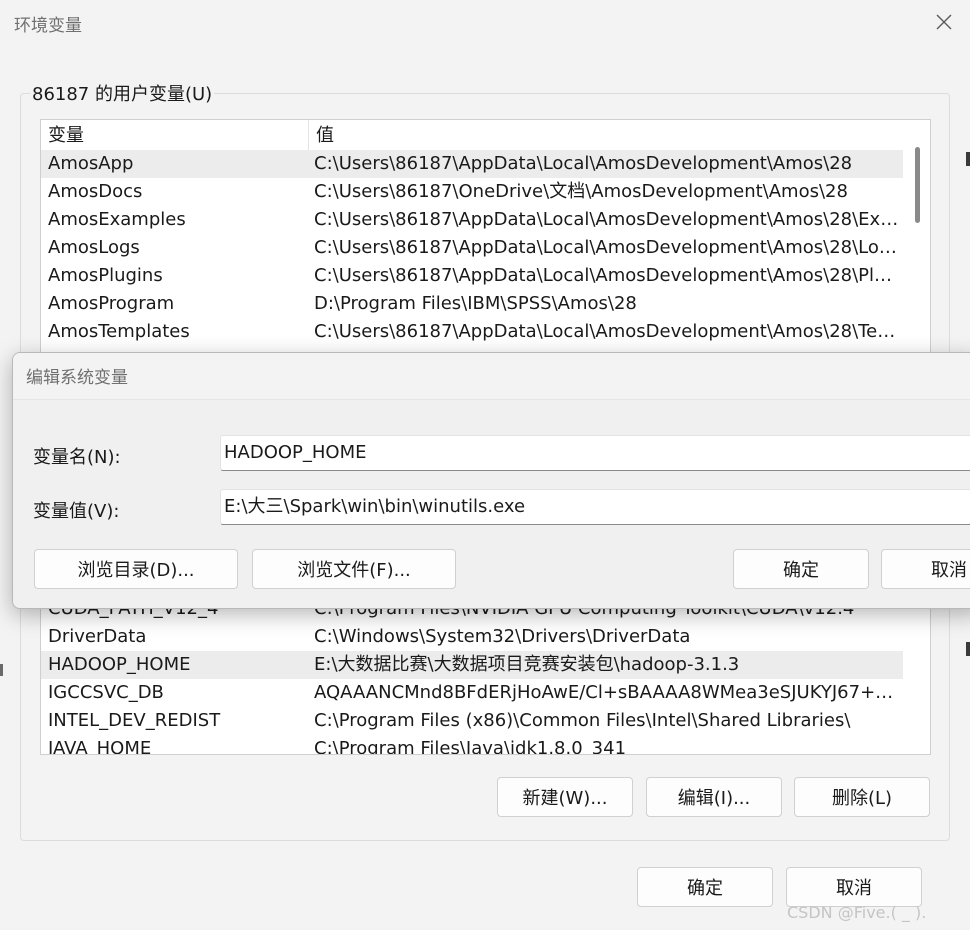 The width and height of the screenshot is (970, 930). What do you see at coordinates (595, 507) in the screenshot?
I see `variable-value-input: E:\大三\Spark\win\bin\winutils.exe` at bounding box center [595, 507].